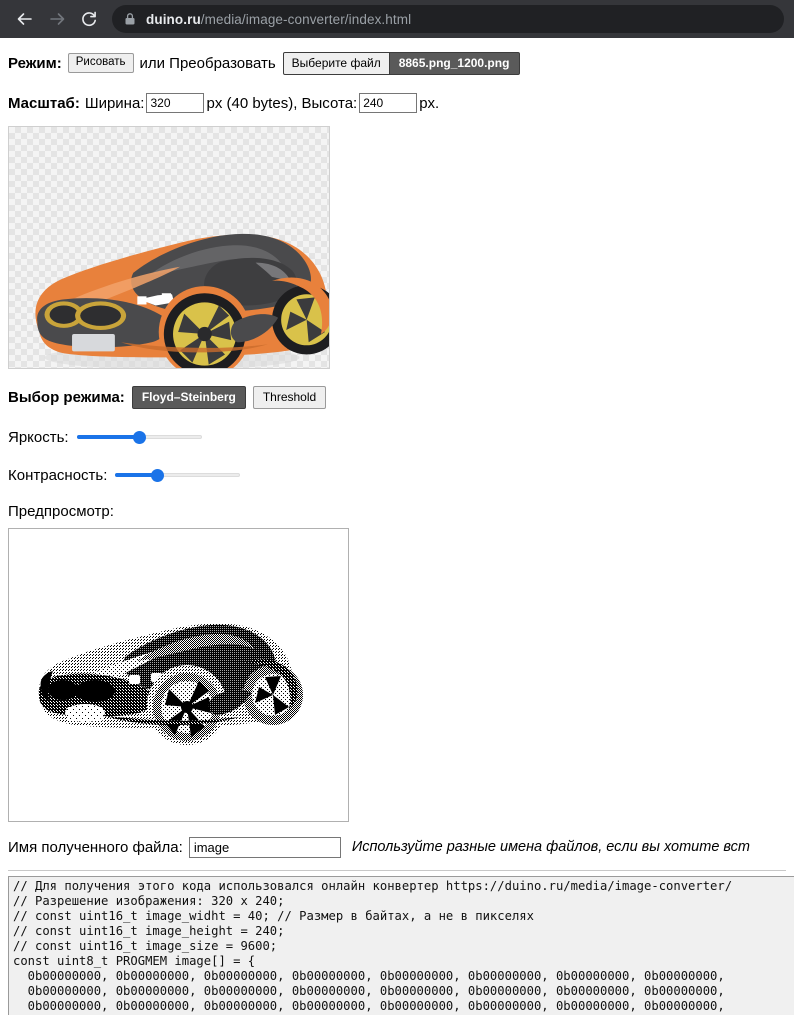  What do you see at coordinates (336, 63) in the screenshot?
I see `file-choose-button: Выберите файл` at bounding box center [336, 63].